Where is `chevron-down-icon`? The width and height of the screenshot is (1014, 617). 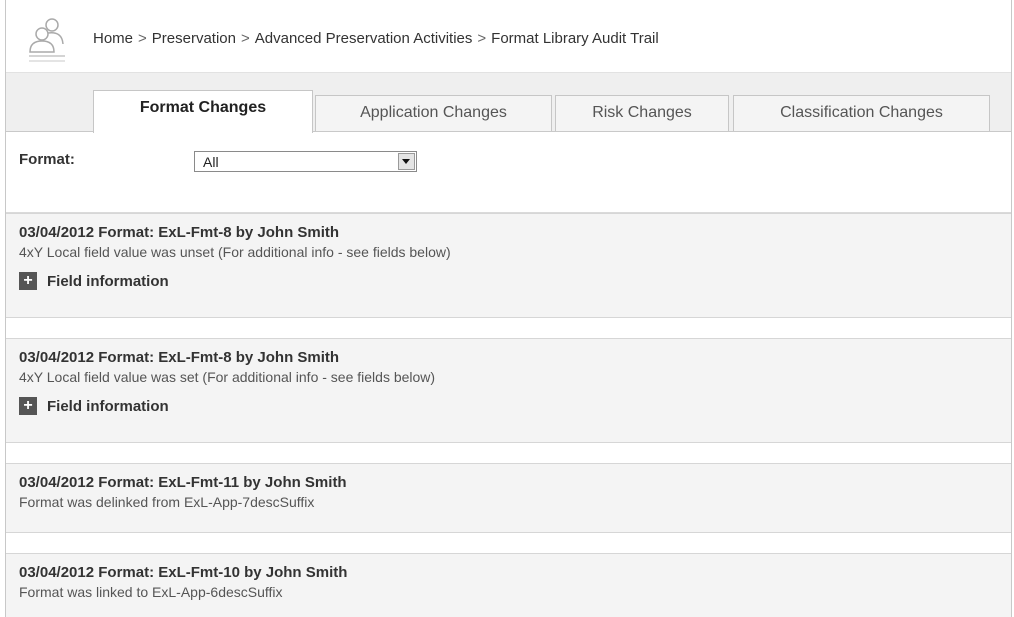
chevron-down-icon is located at coordinates (406, 161).